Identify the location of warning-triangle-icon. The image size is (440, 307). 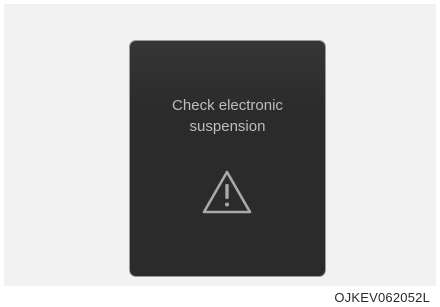
(227, 192).